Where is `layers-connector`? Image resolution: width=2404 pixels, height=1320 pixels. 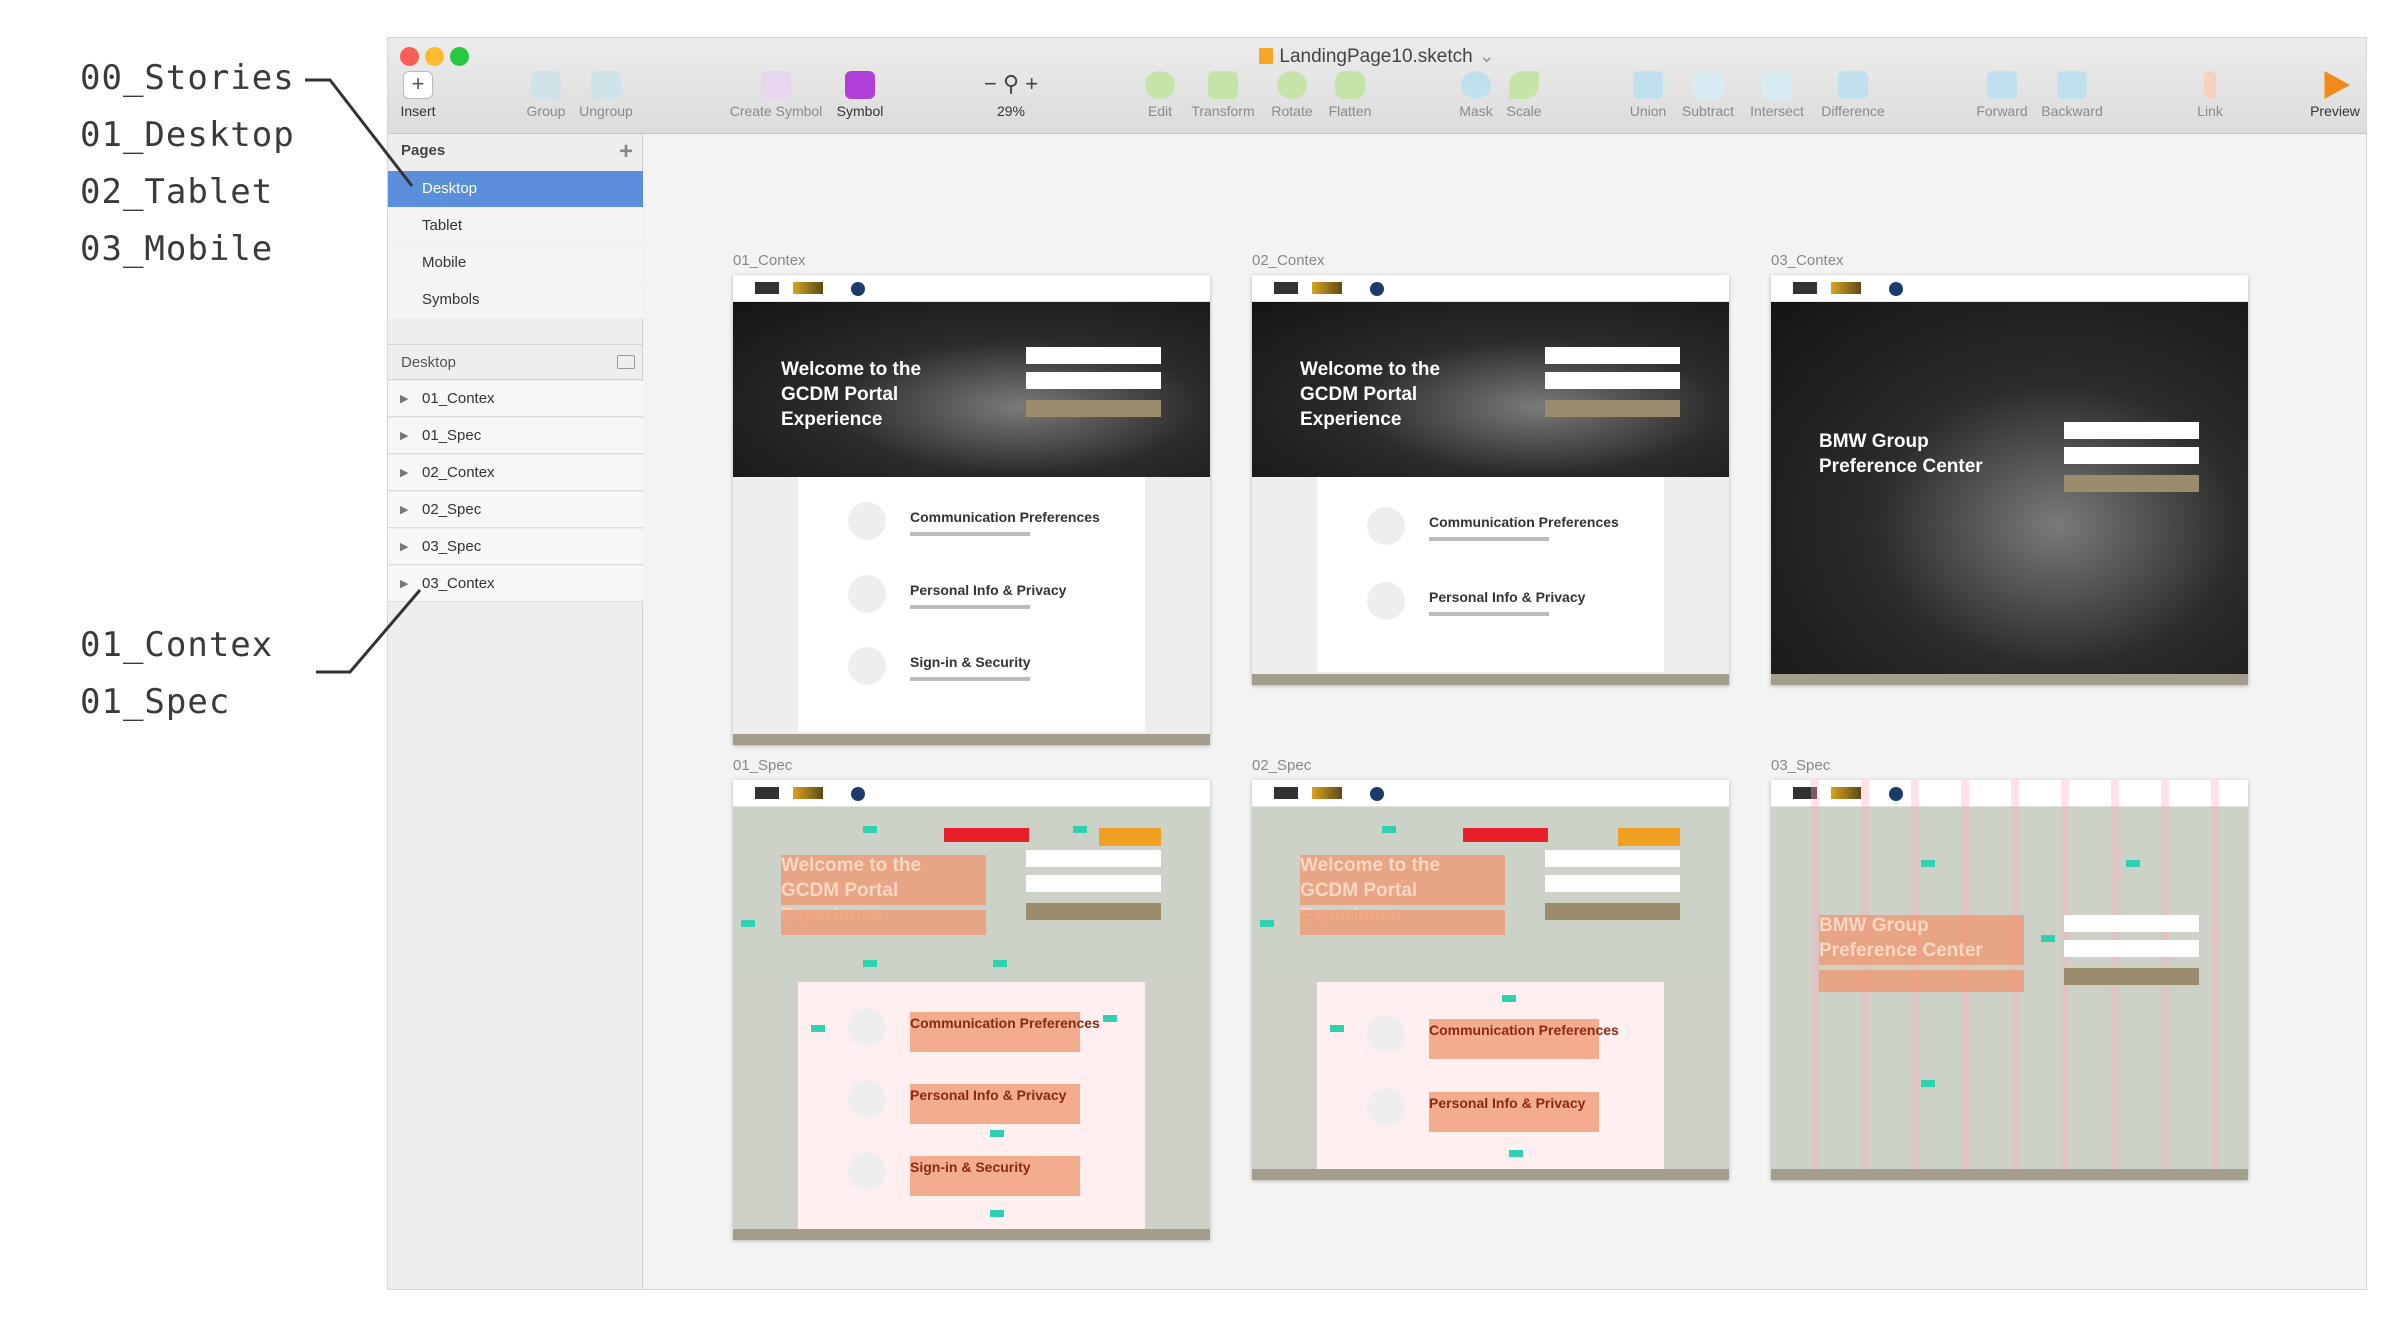
layers-connector is located at coordinates (369, 631).